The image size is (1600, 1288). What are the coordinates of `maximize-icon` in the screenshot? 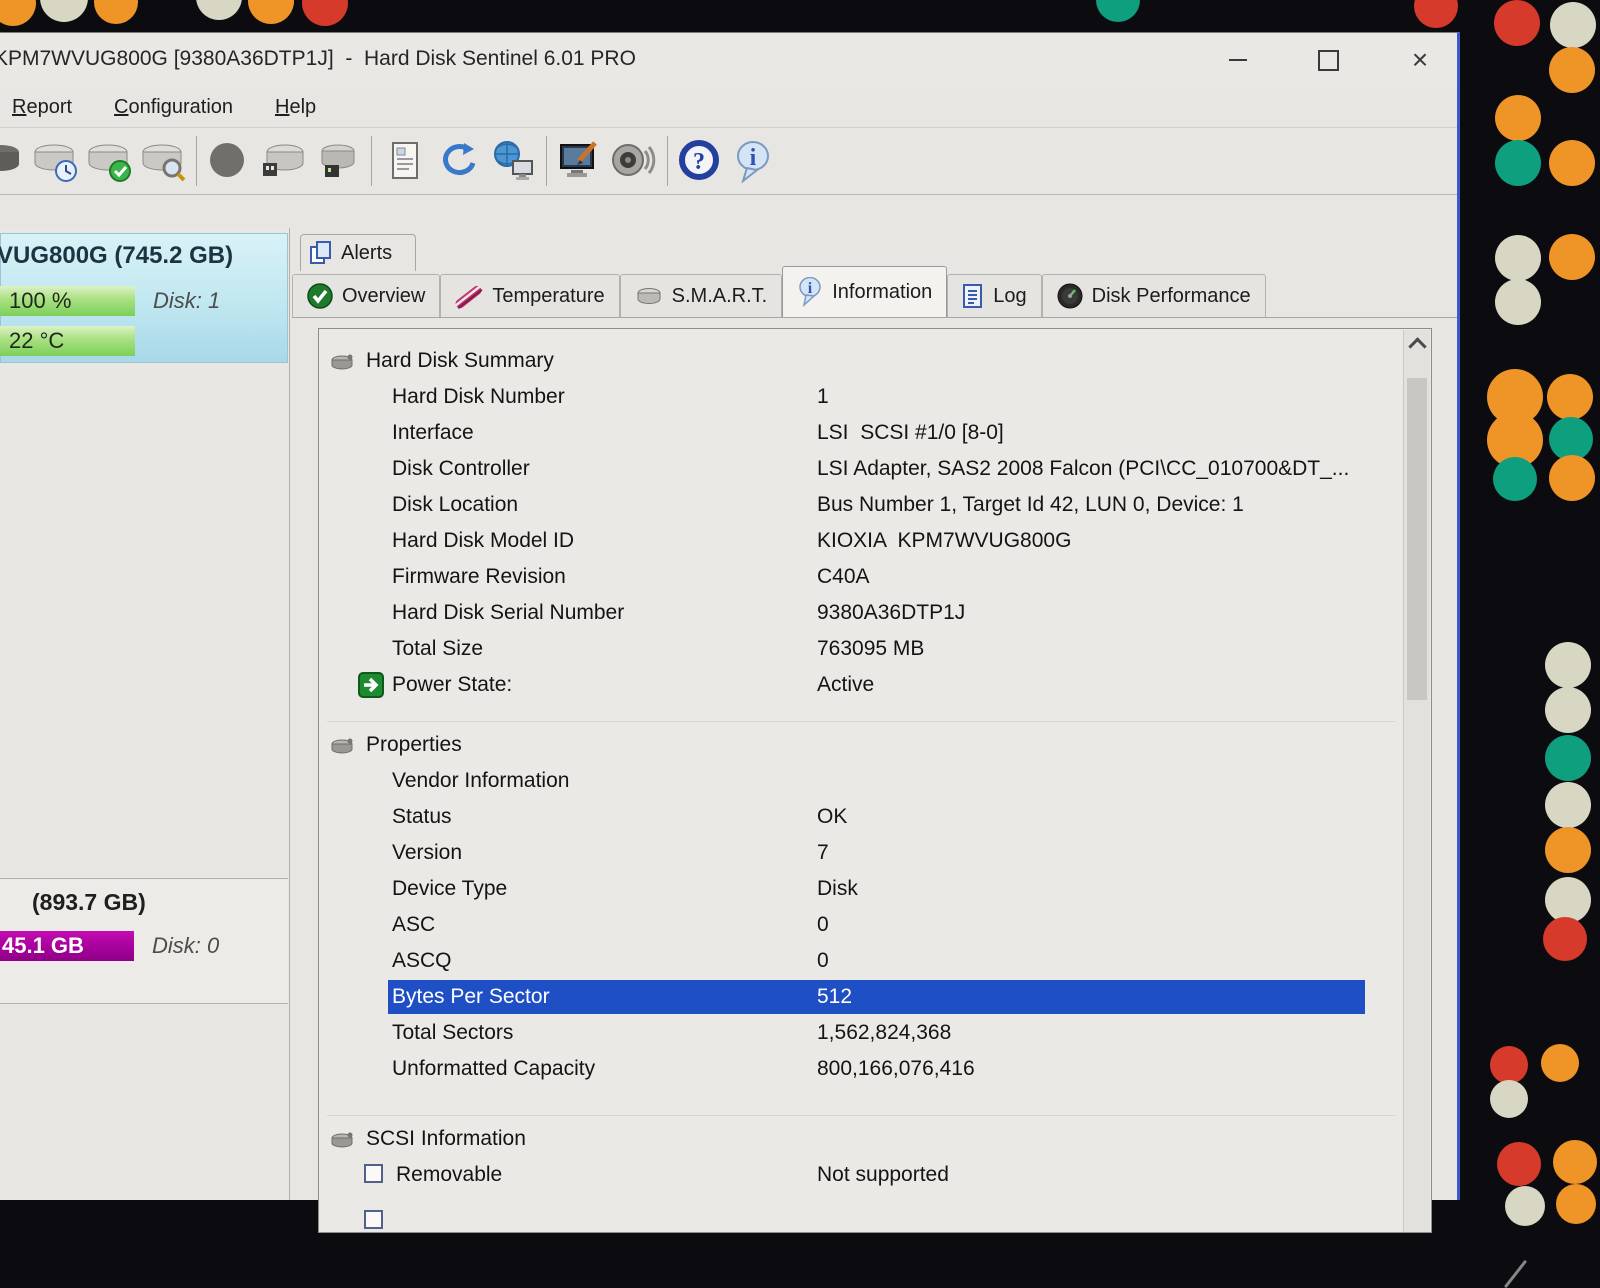 It's located at (1328, 60).